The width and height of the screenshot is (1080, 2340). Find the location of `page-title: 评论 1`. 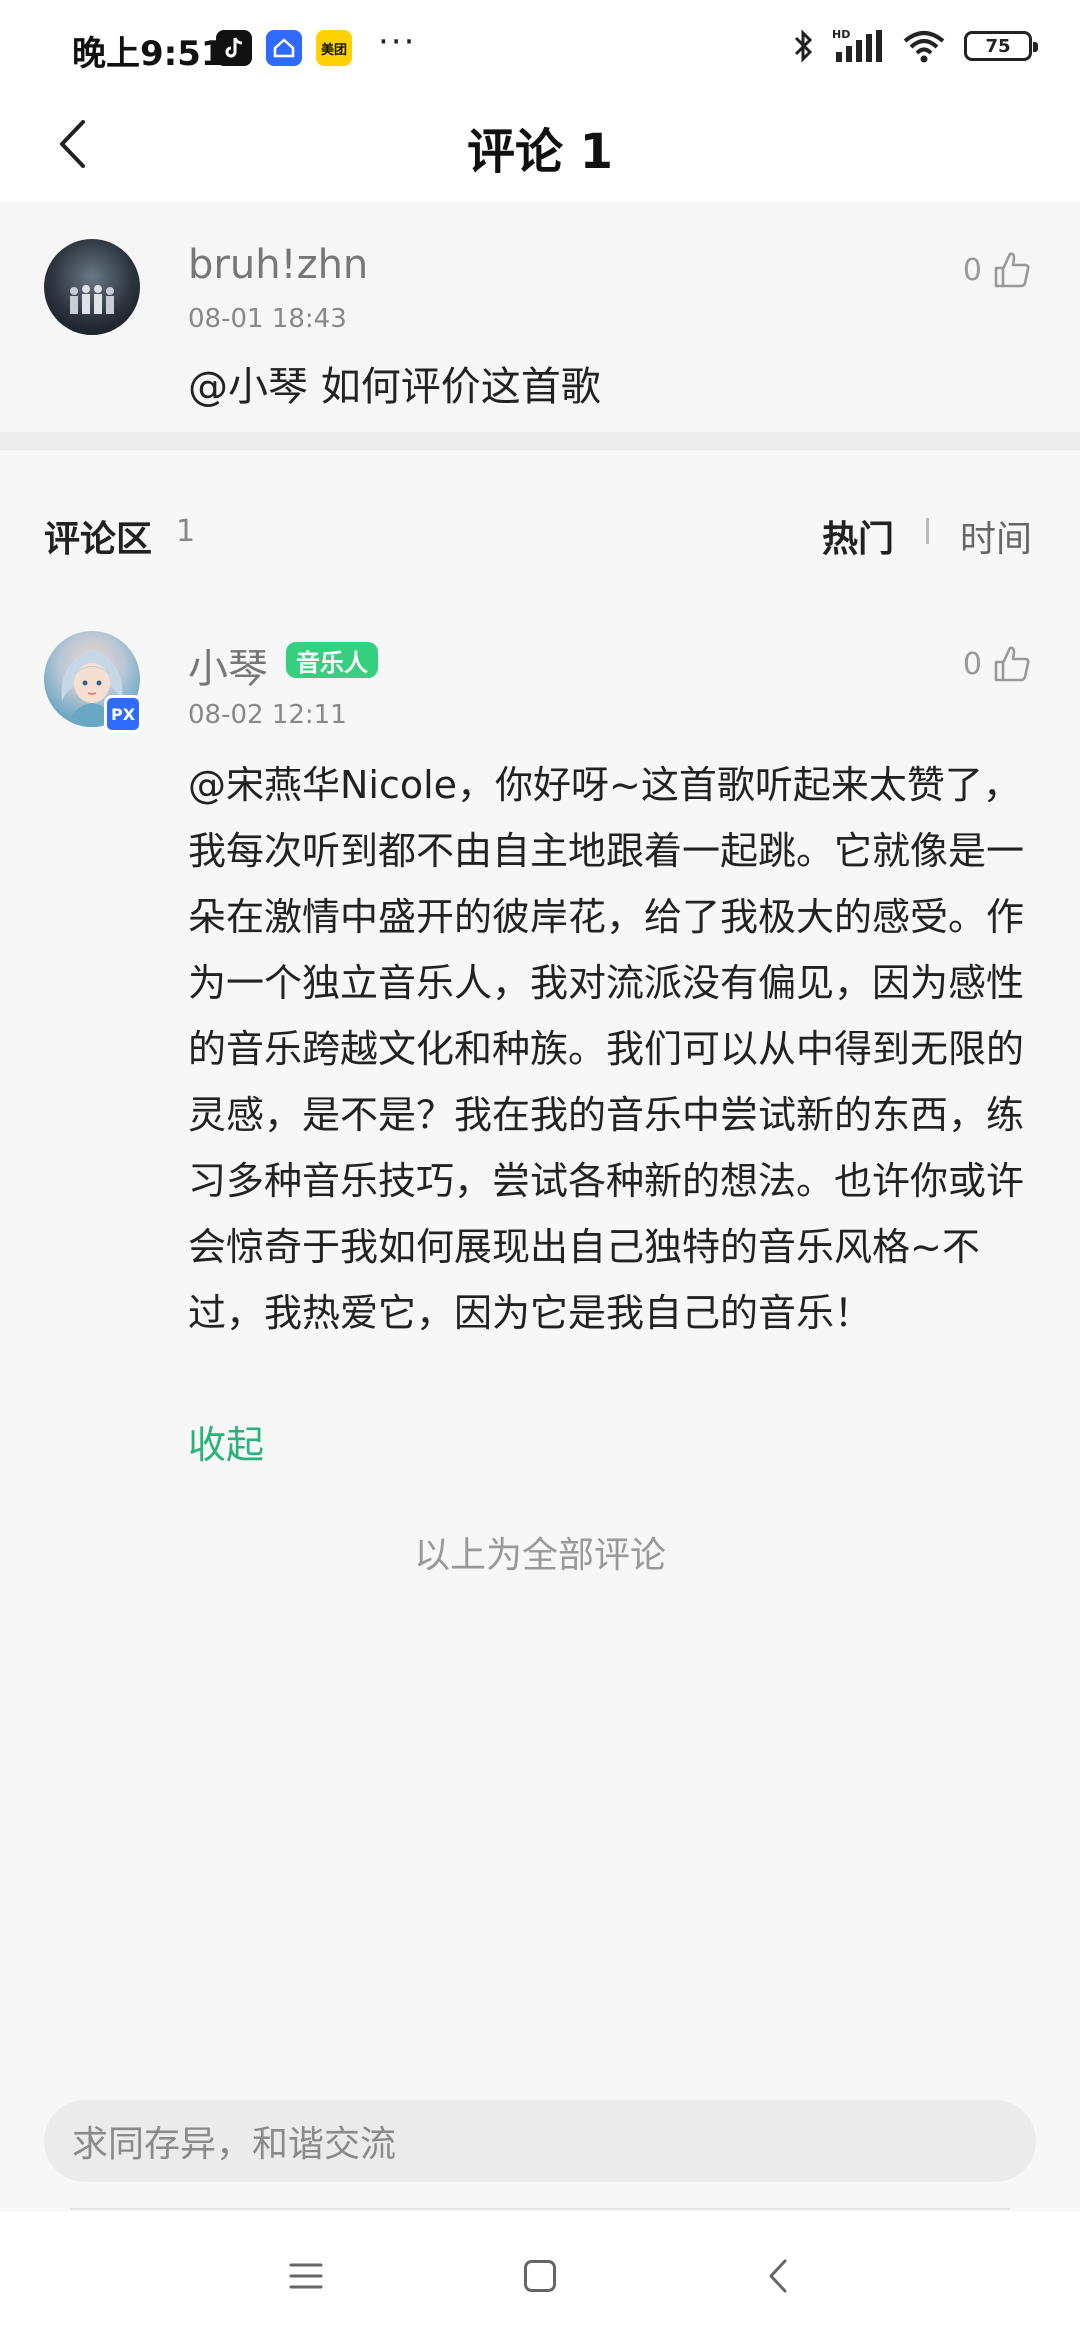

page-title: 评论 1 is located at coordinates (540, 152).